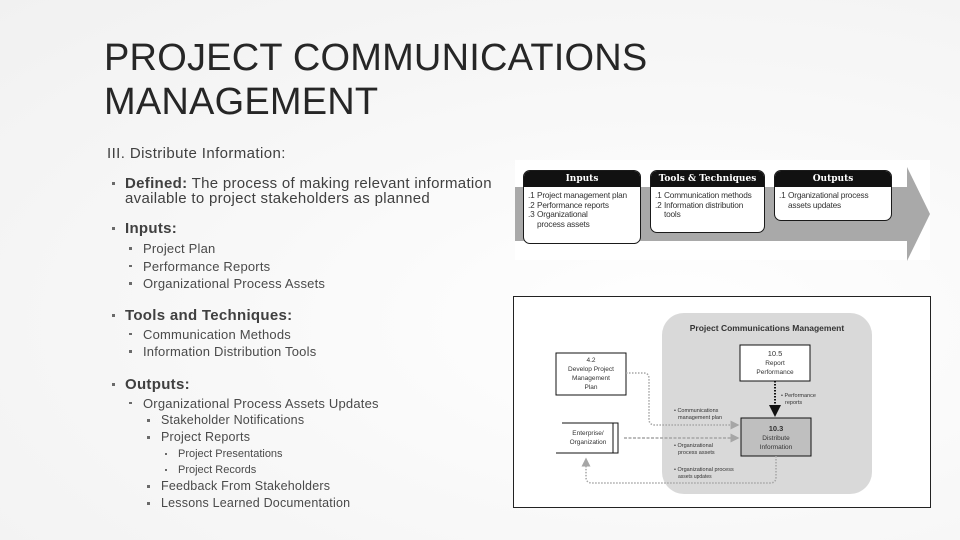 This screenshot has width=960, height=540. I want to click on node-label: Develop Project, so click(591, 369).